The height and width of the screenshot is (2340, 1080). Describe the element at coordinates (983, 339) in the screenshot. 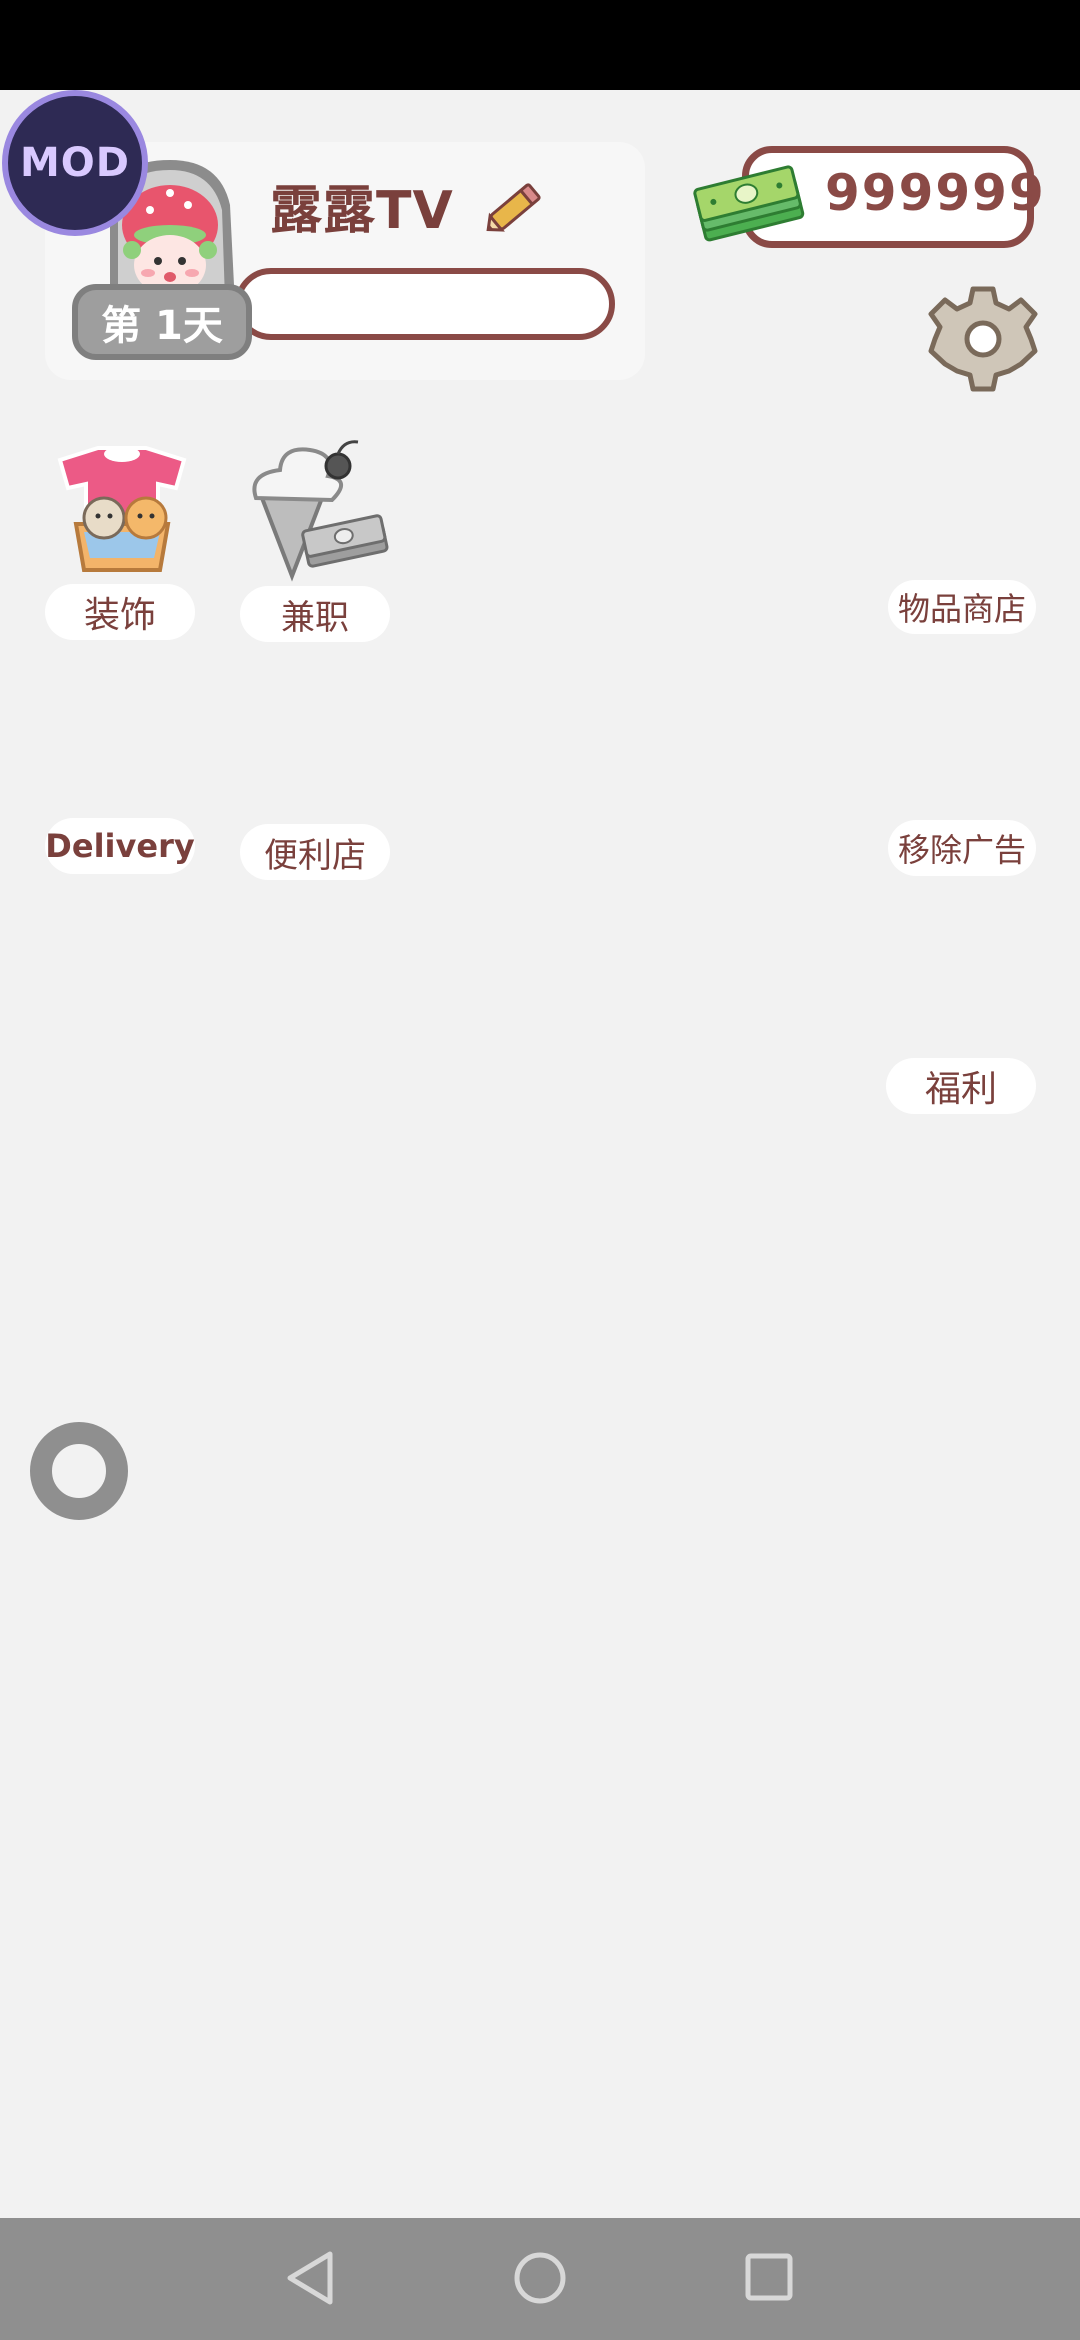

I see `gear-icon` at that location.